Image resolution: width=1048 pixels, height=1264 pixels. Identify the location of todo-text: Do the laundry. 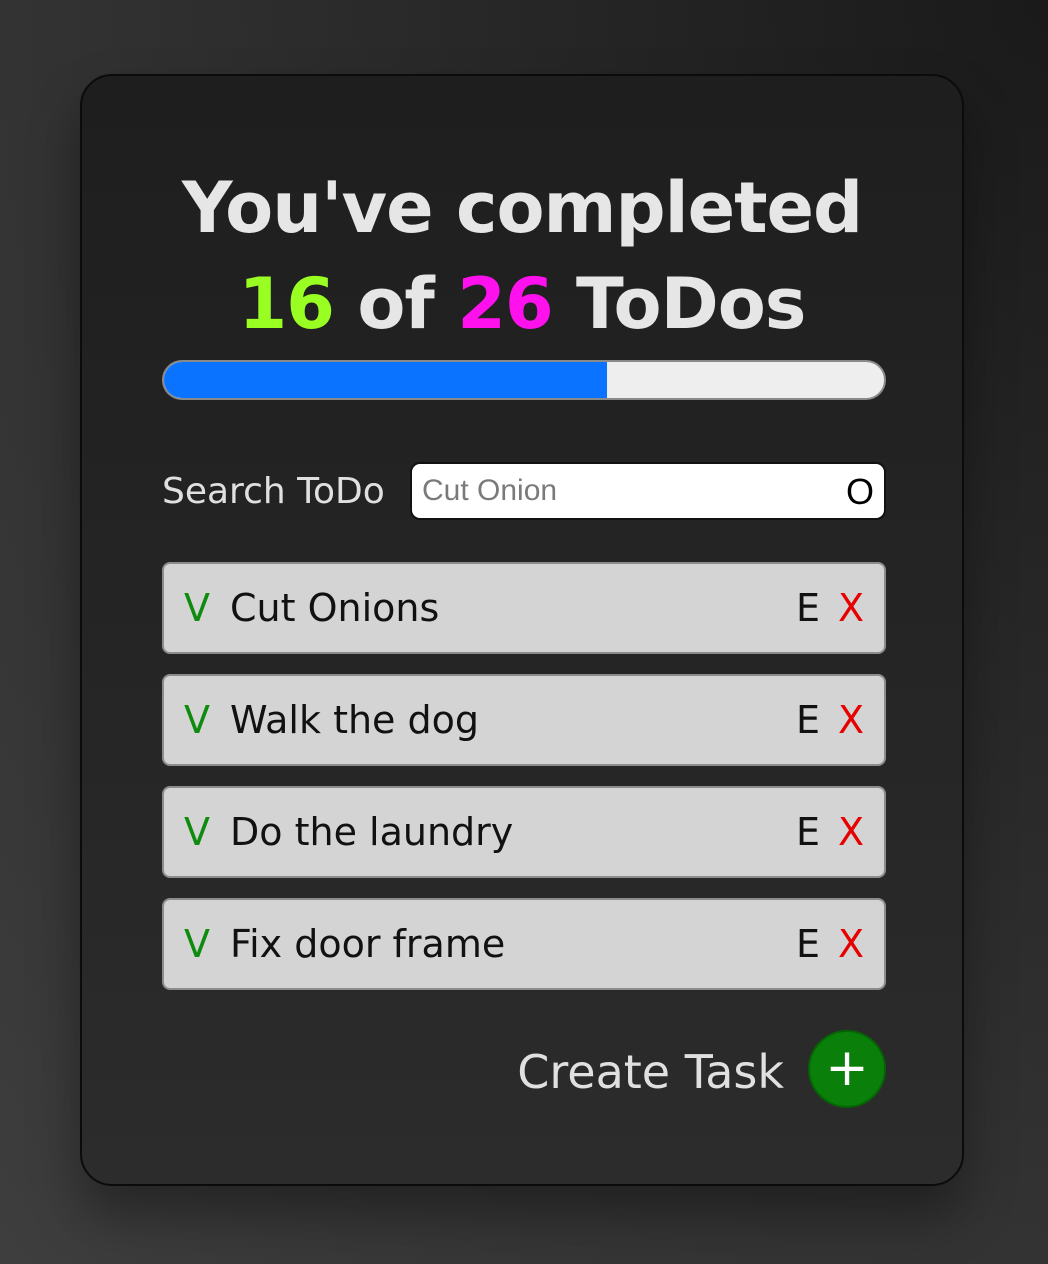
(372, 832).